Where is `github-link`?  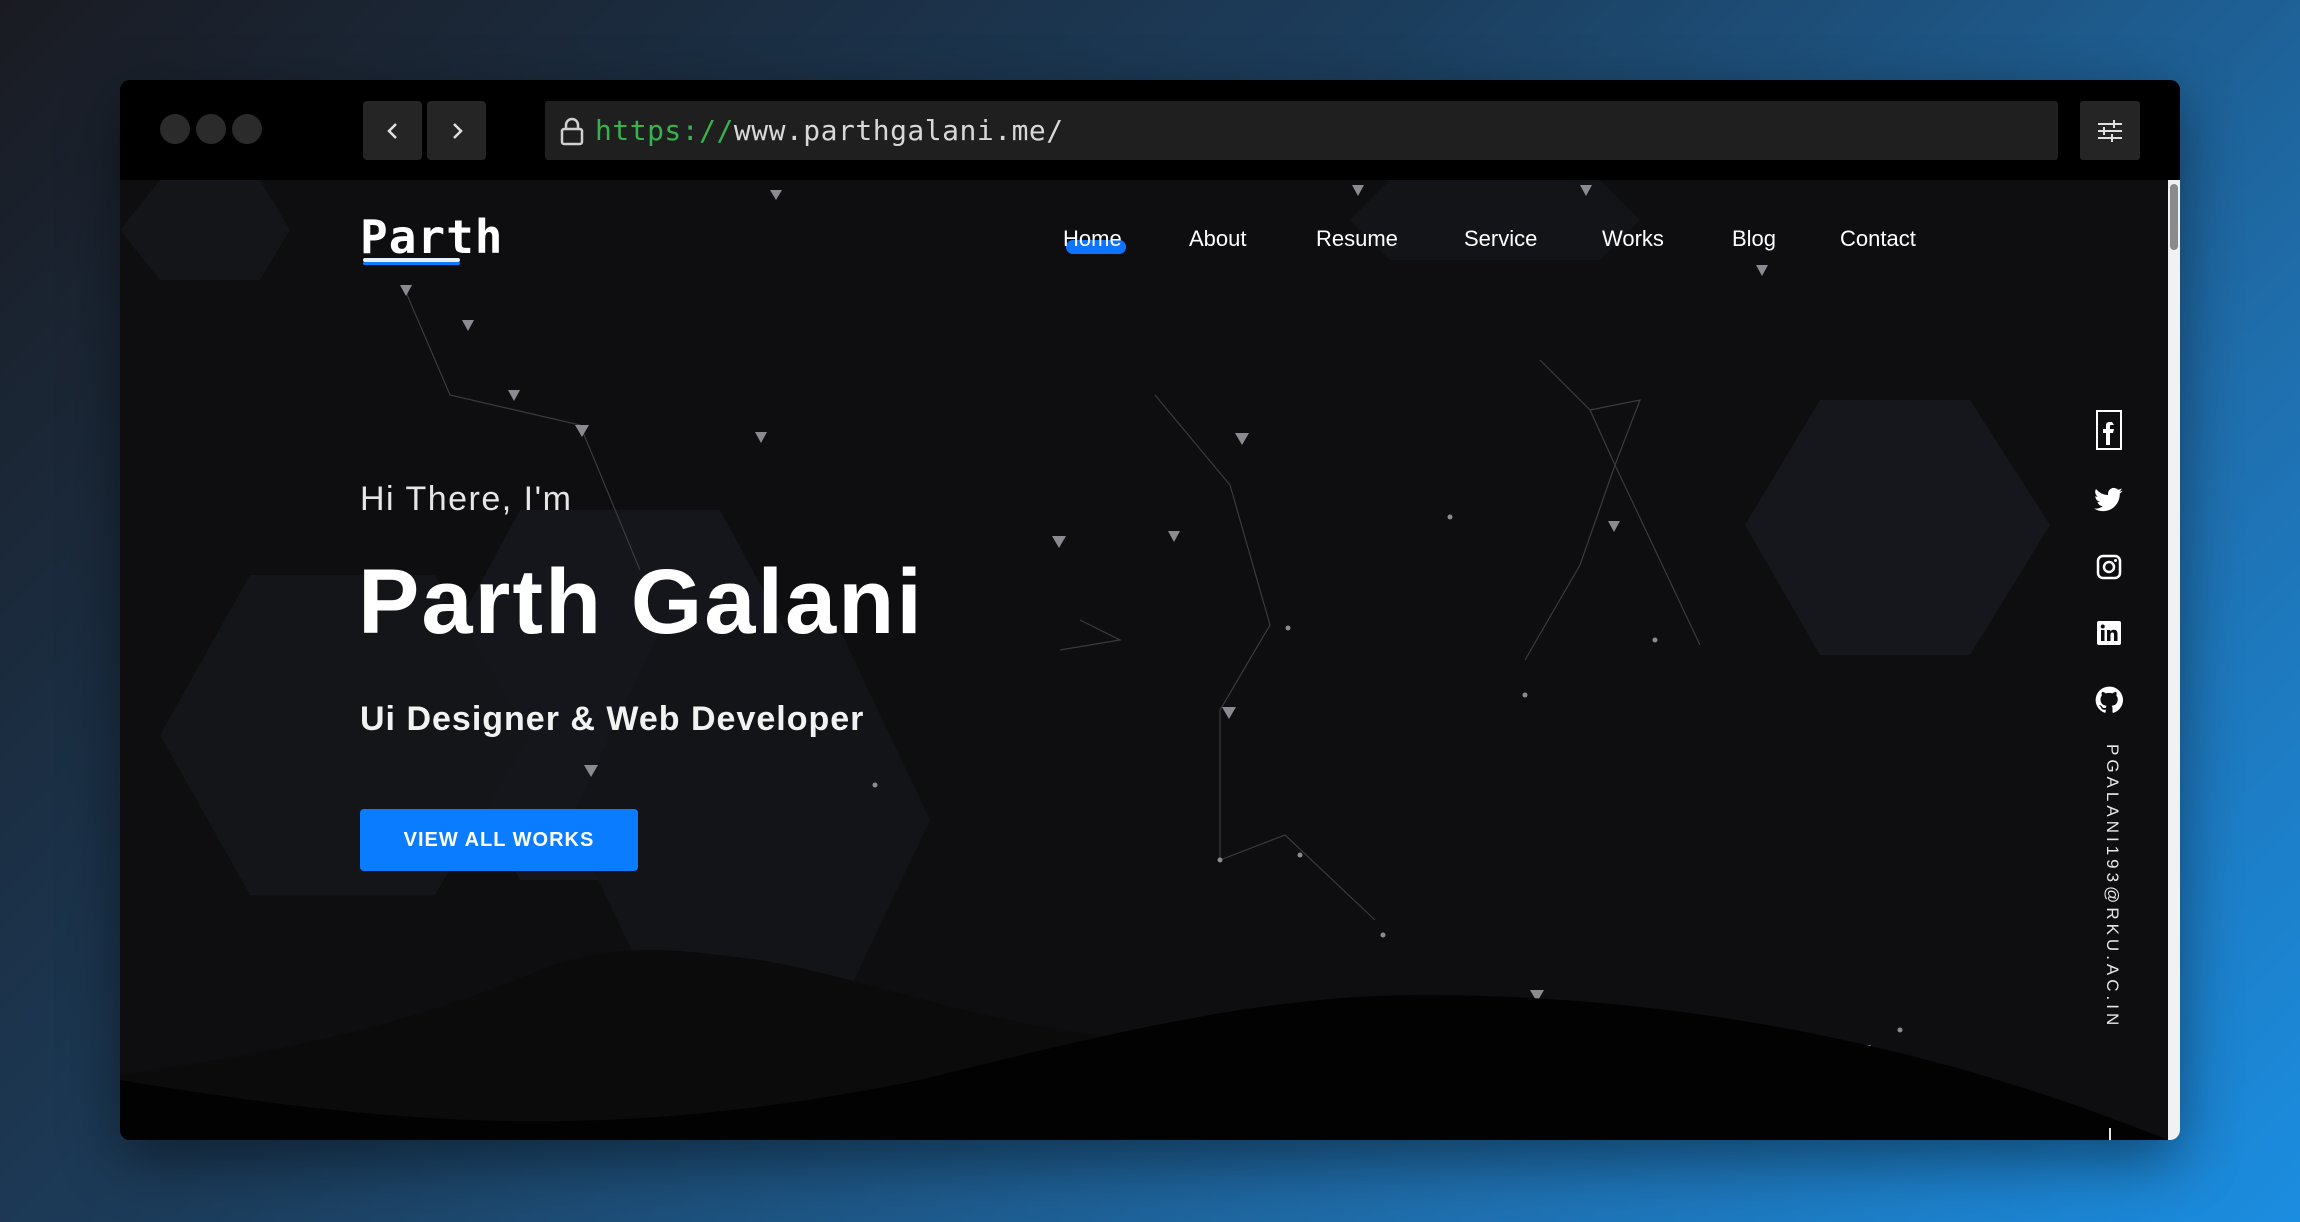 github-link is located at coordinates (2109, 700).